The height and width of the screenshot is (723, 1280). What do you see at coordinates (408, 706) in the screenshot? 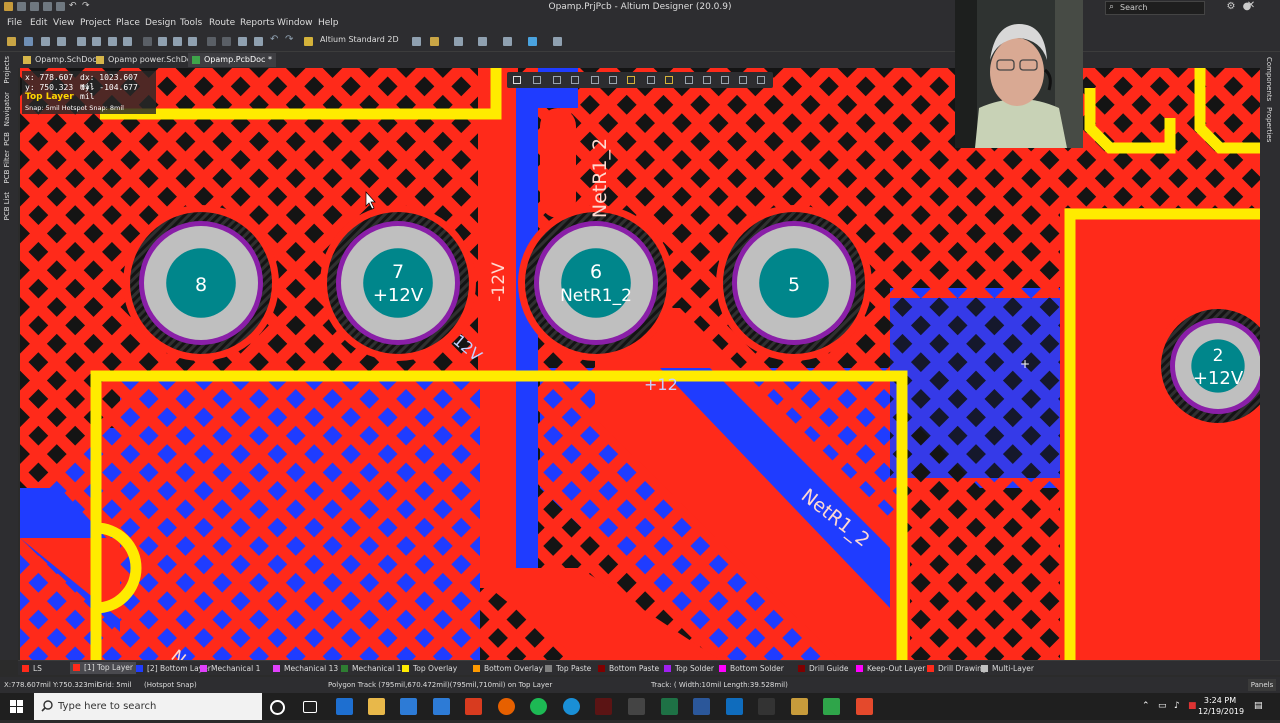
I see `store-icon` at bounding box center [408, 706].